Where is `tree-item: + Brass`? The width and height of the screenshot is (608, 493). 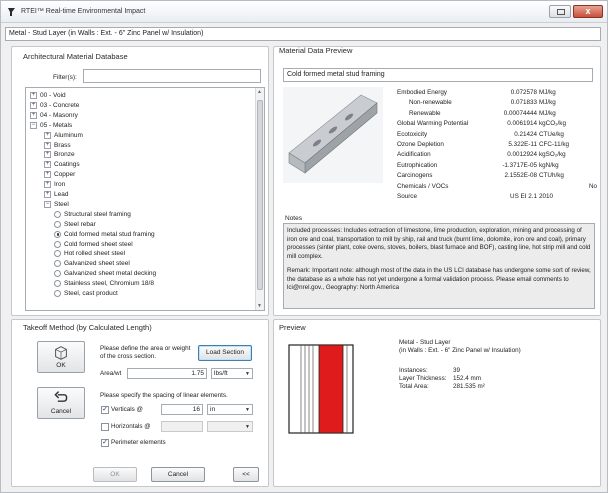 tree-item: + Brass is located at coordinates (57, 145).